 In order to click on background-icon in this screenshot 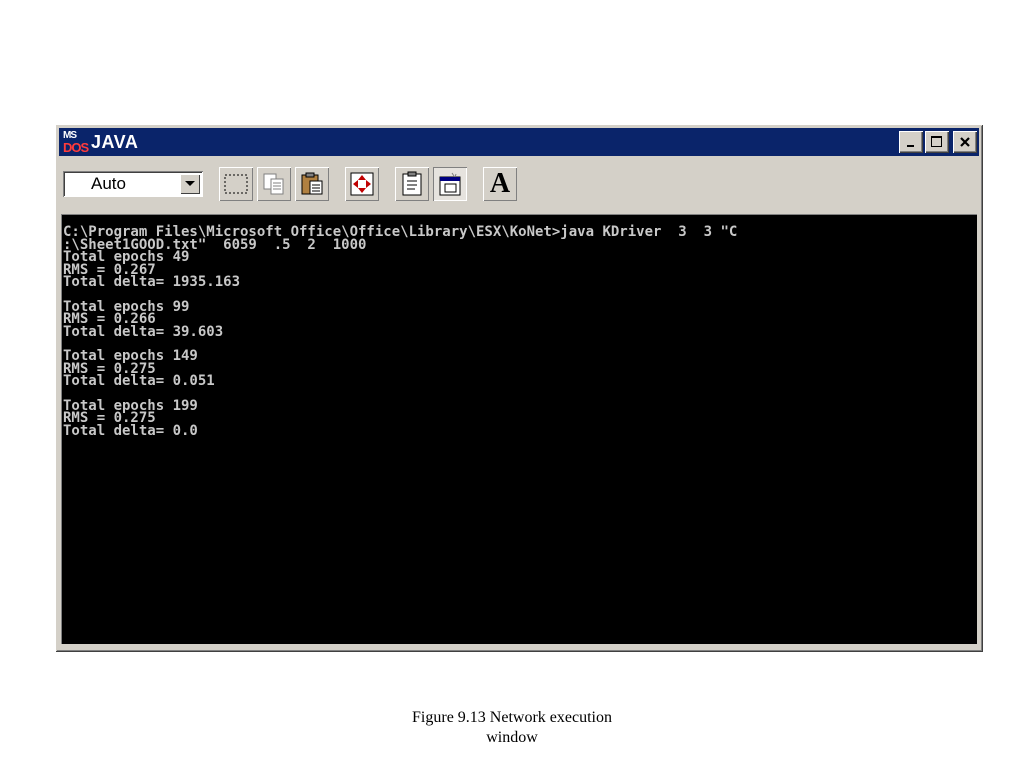, I will do `click(450, 184)`.